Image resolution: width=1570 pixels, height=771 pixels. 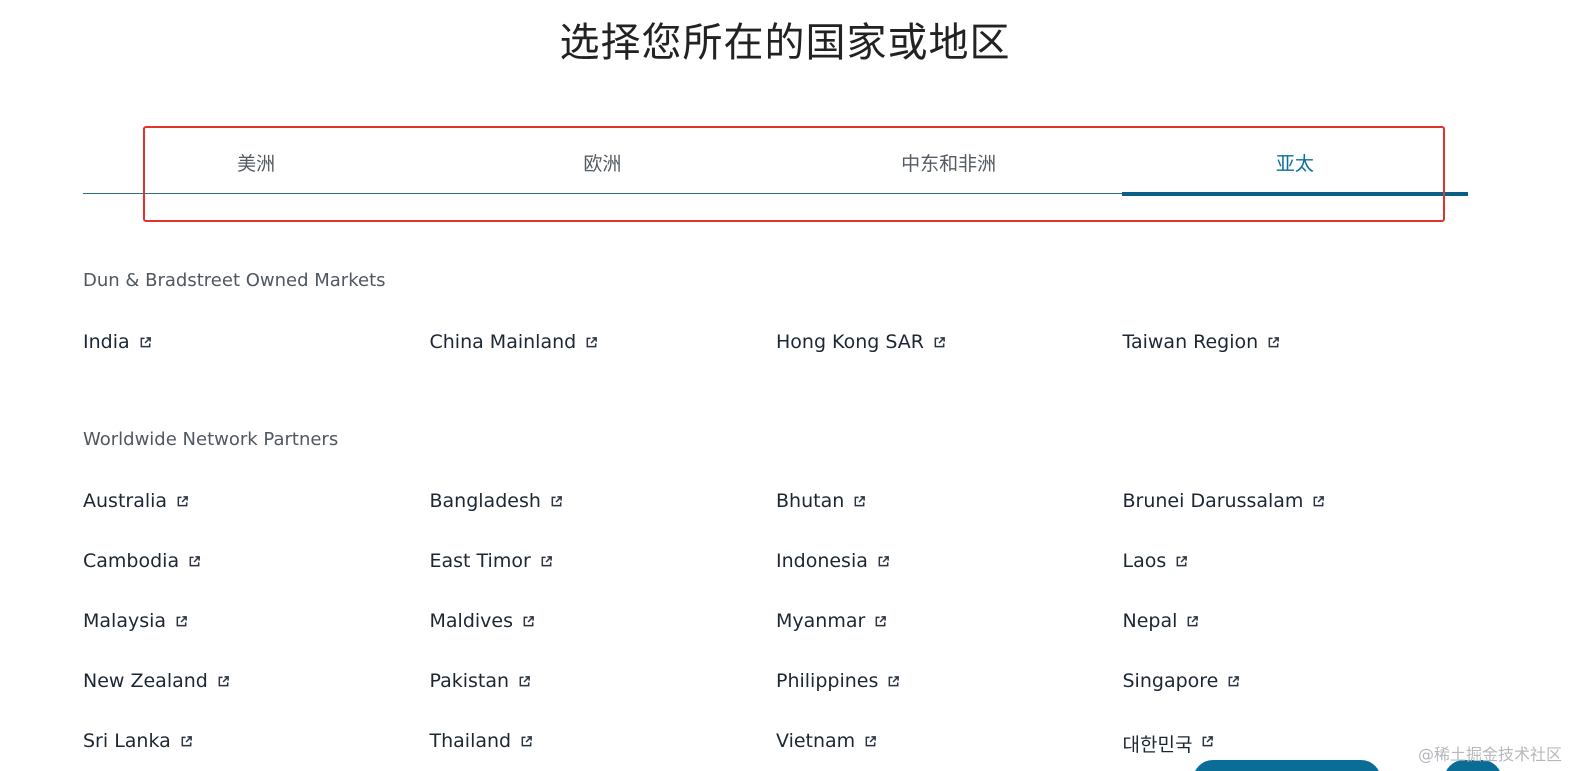 What do you see at coordinates (603, 640) in the screenshot?
I see `country-link: Maldives` at bounding box center [603, 640].